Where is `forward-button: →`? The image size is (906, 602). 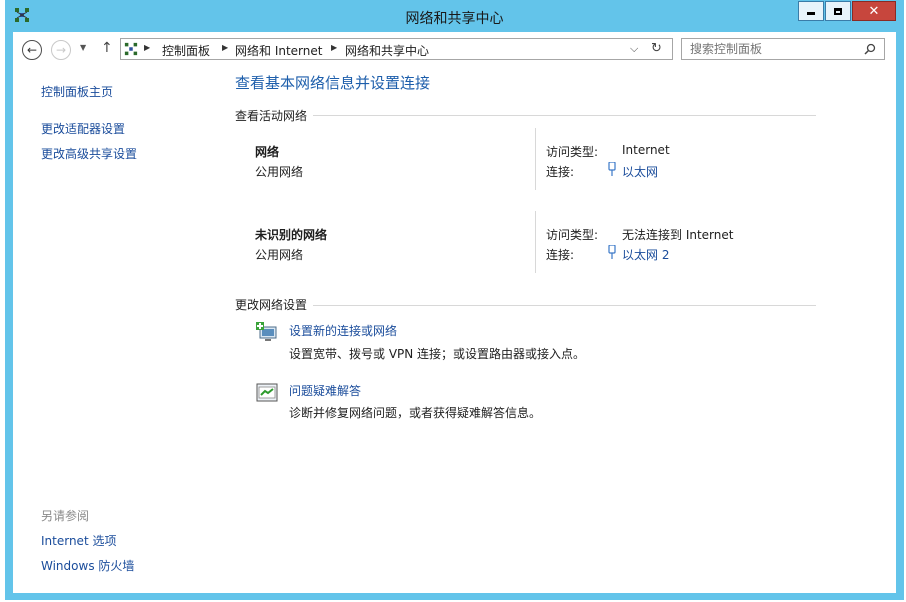 forward-button: → is located at coordinates (61, 50).